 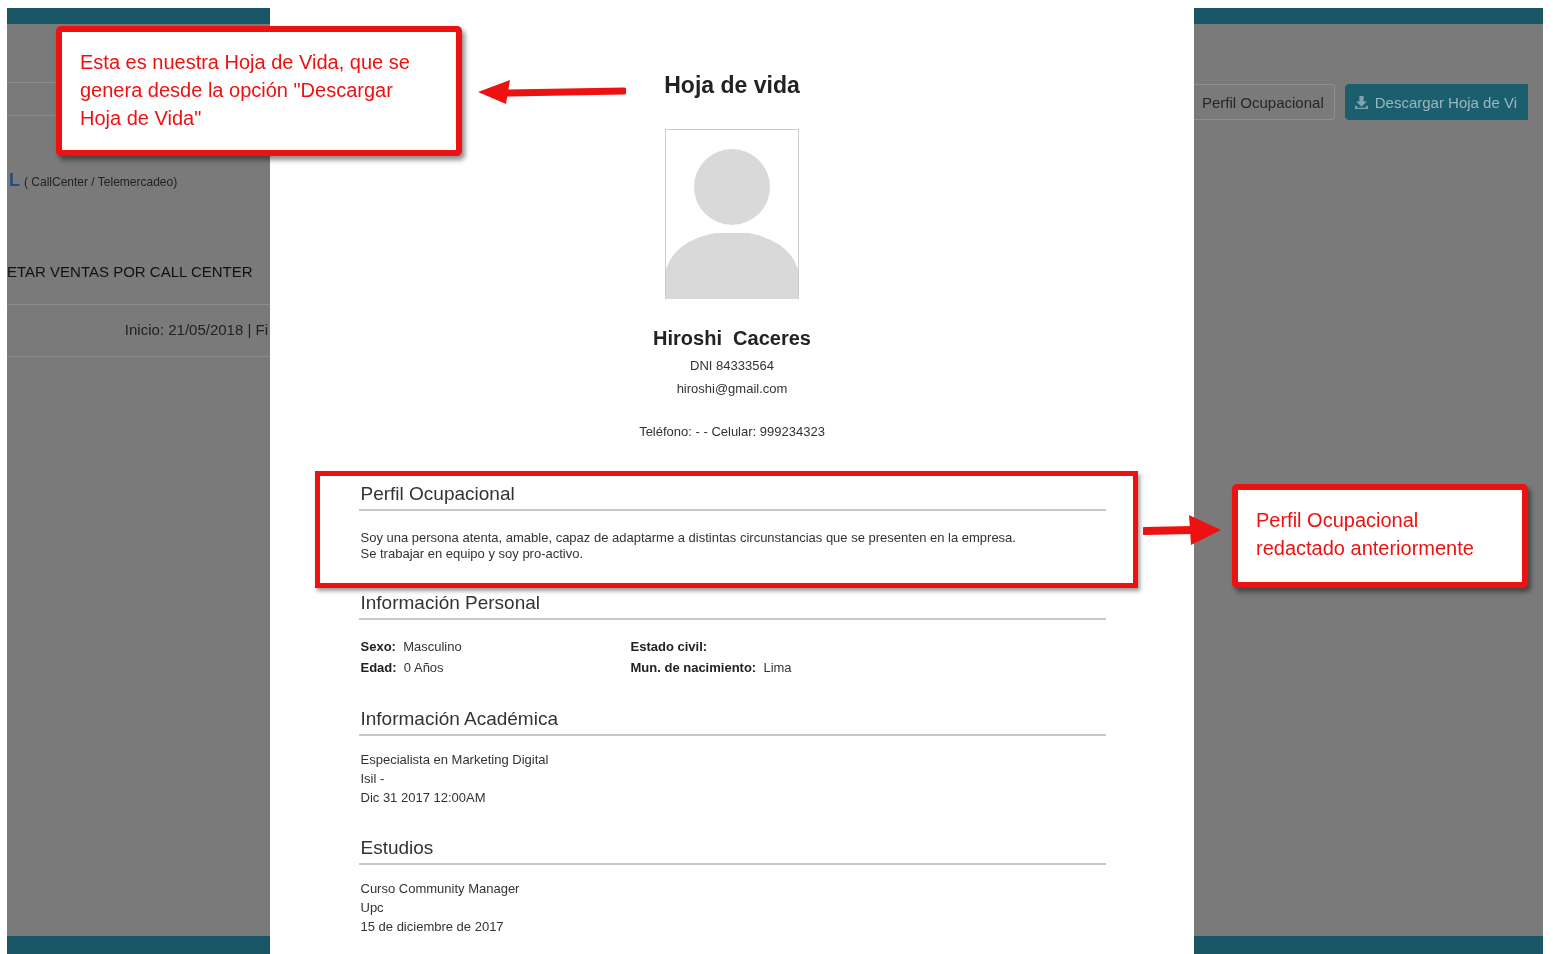 What do you see at coordinates (732, 388) in the screenshot?
I see `email-text: hiroshi@gmail.com` at bounding box center [732, 388].